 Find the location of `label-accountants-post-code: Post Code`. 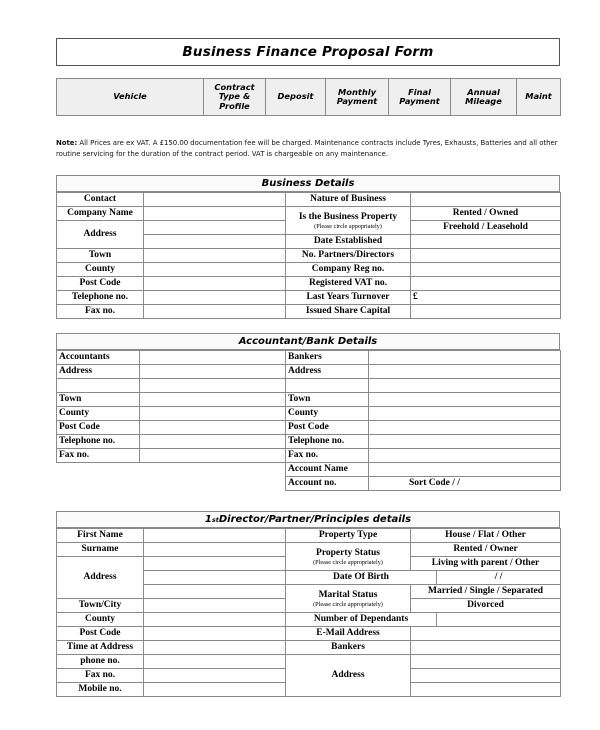

label-accountants-post-code: Post Code is located at coordinates (98, 427).